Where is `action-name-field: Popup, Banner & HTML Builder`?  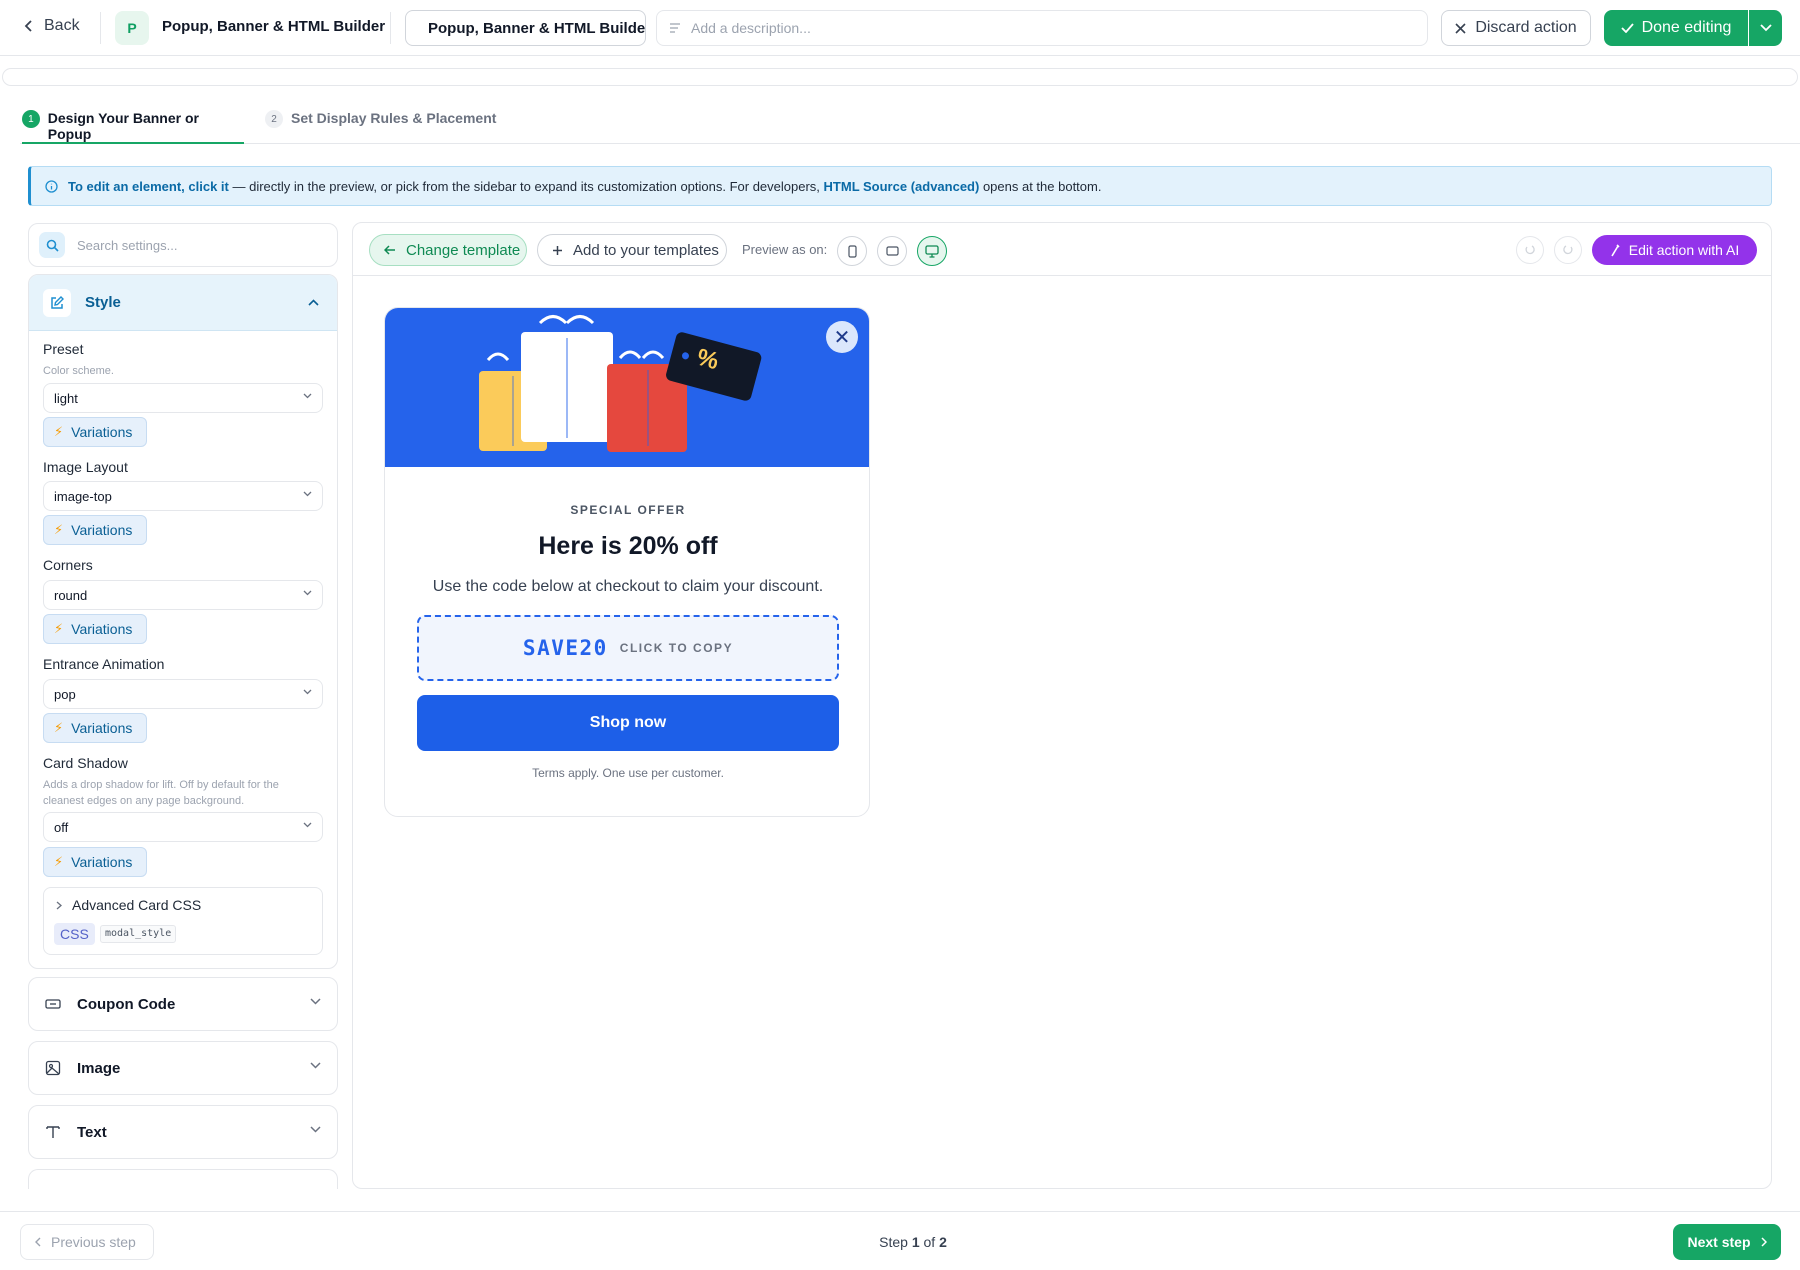
action-name-field: Popup, Banner & HTML Builder is located at coordinates (525, 28).